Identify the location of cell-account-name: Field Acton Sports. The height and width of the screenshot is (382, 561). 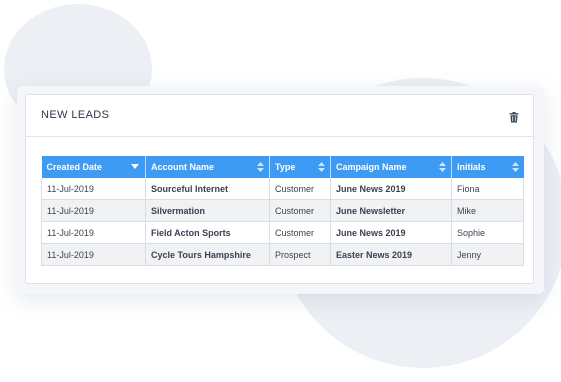
(207, 232).